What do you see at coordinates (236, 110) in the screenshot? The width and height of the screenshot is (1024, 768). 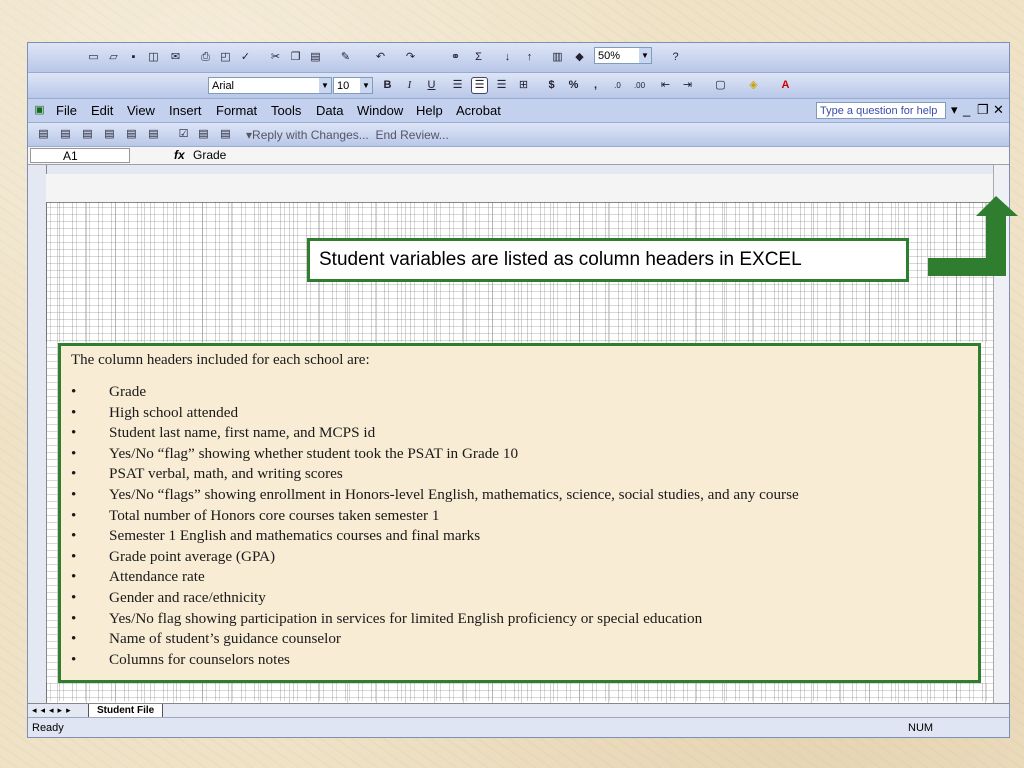 I see `menu-format: Format` at bounding box center [236, 110].